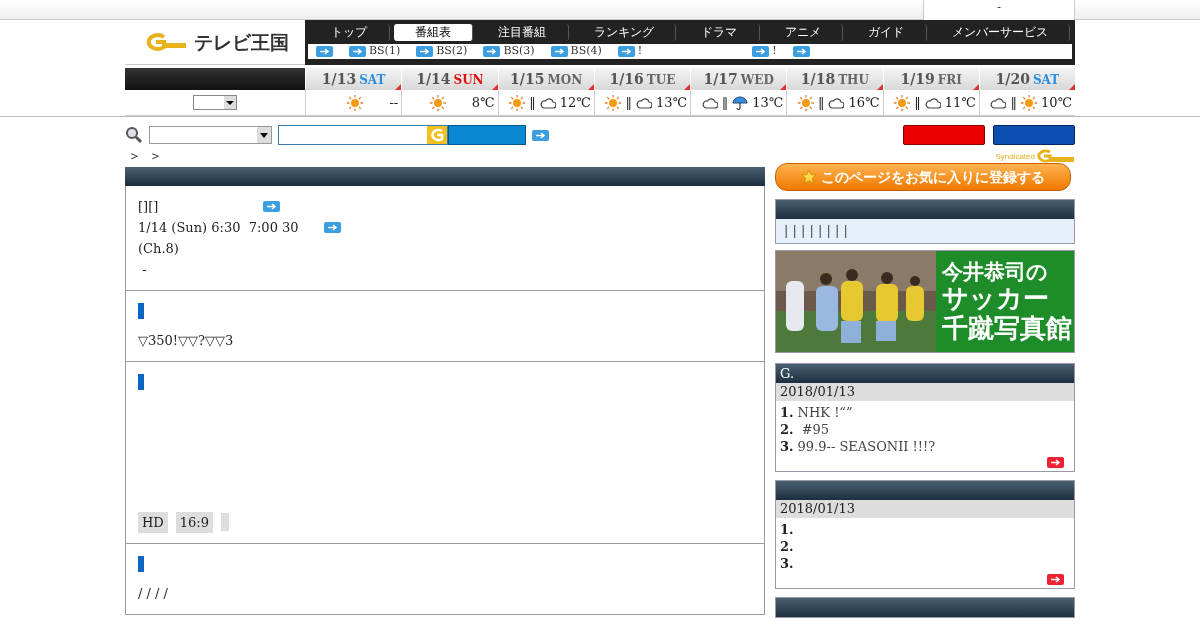  What do you see at coordinates (1046, 80) in the screenshot?
I see `weekday-label: SAT` at bounding box center [1046, 80].